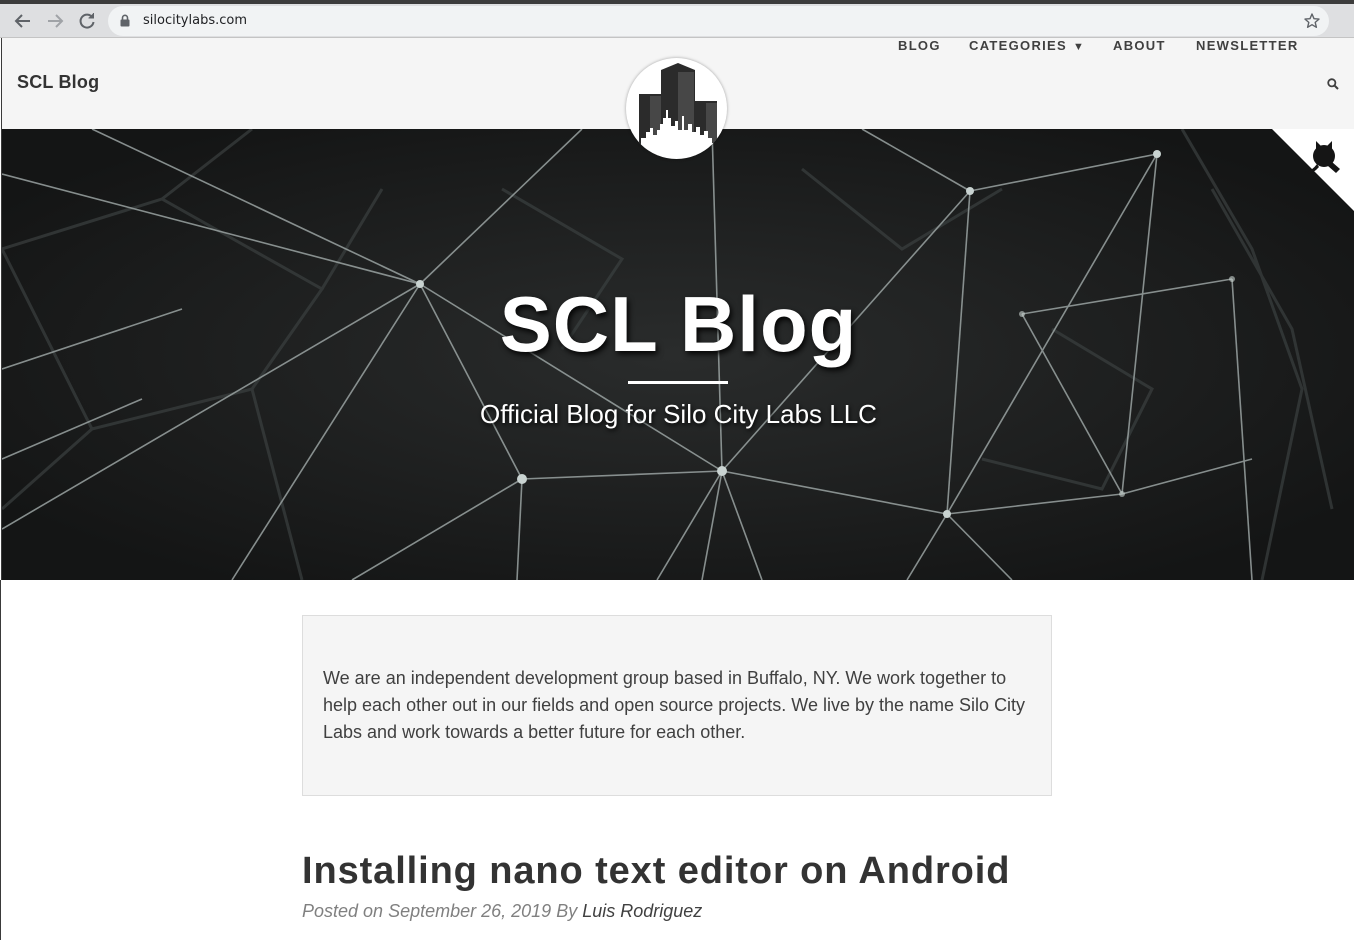 This screenshot has width=1354, height=940. I want to click on address-bar: silocitylabs.com, so click(718, 21).